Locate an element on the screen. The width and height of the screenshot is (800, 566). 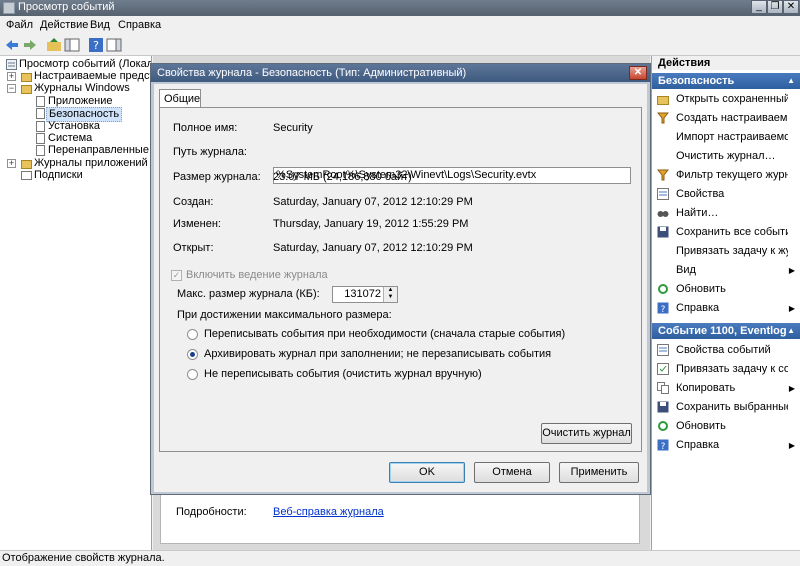
window-titlebar: Просмотр событий _ ❐ ✕ is located at coordinates (400, 8).